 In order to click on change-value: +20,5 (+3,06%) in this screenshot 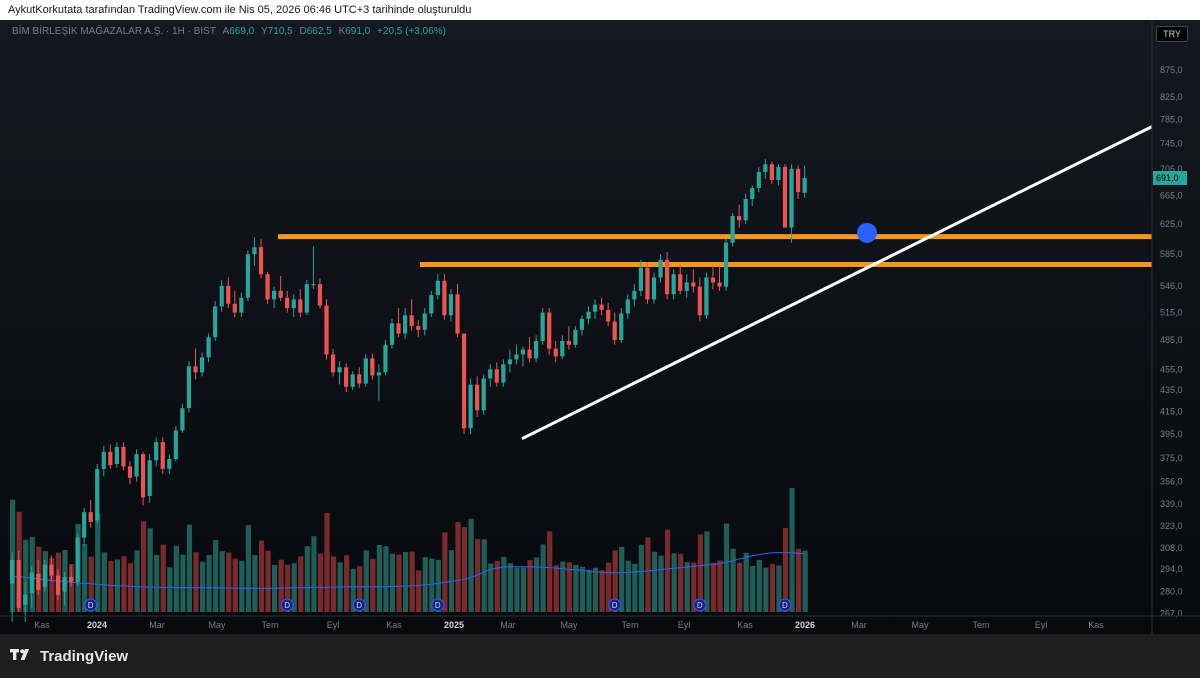, I will do `click(411, 31)`.